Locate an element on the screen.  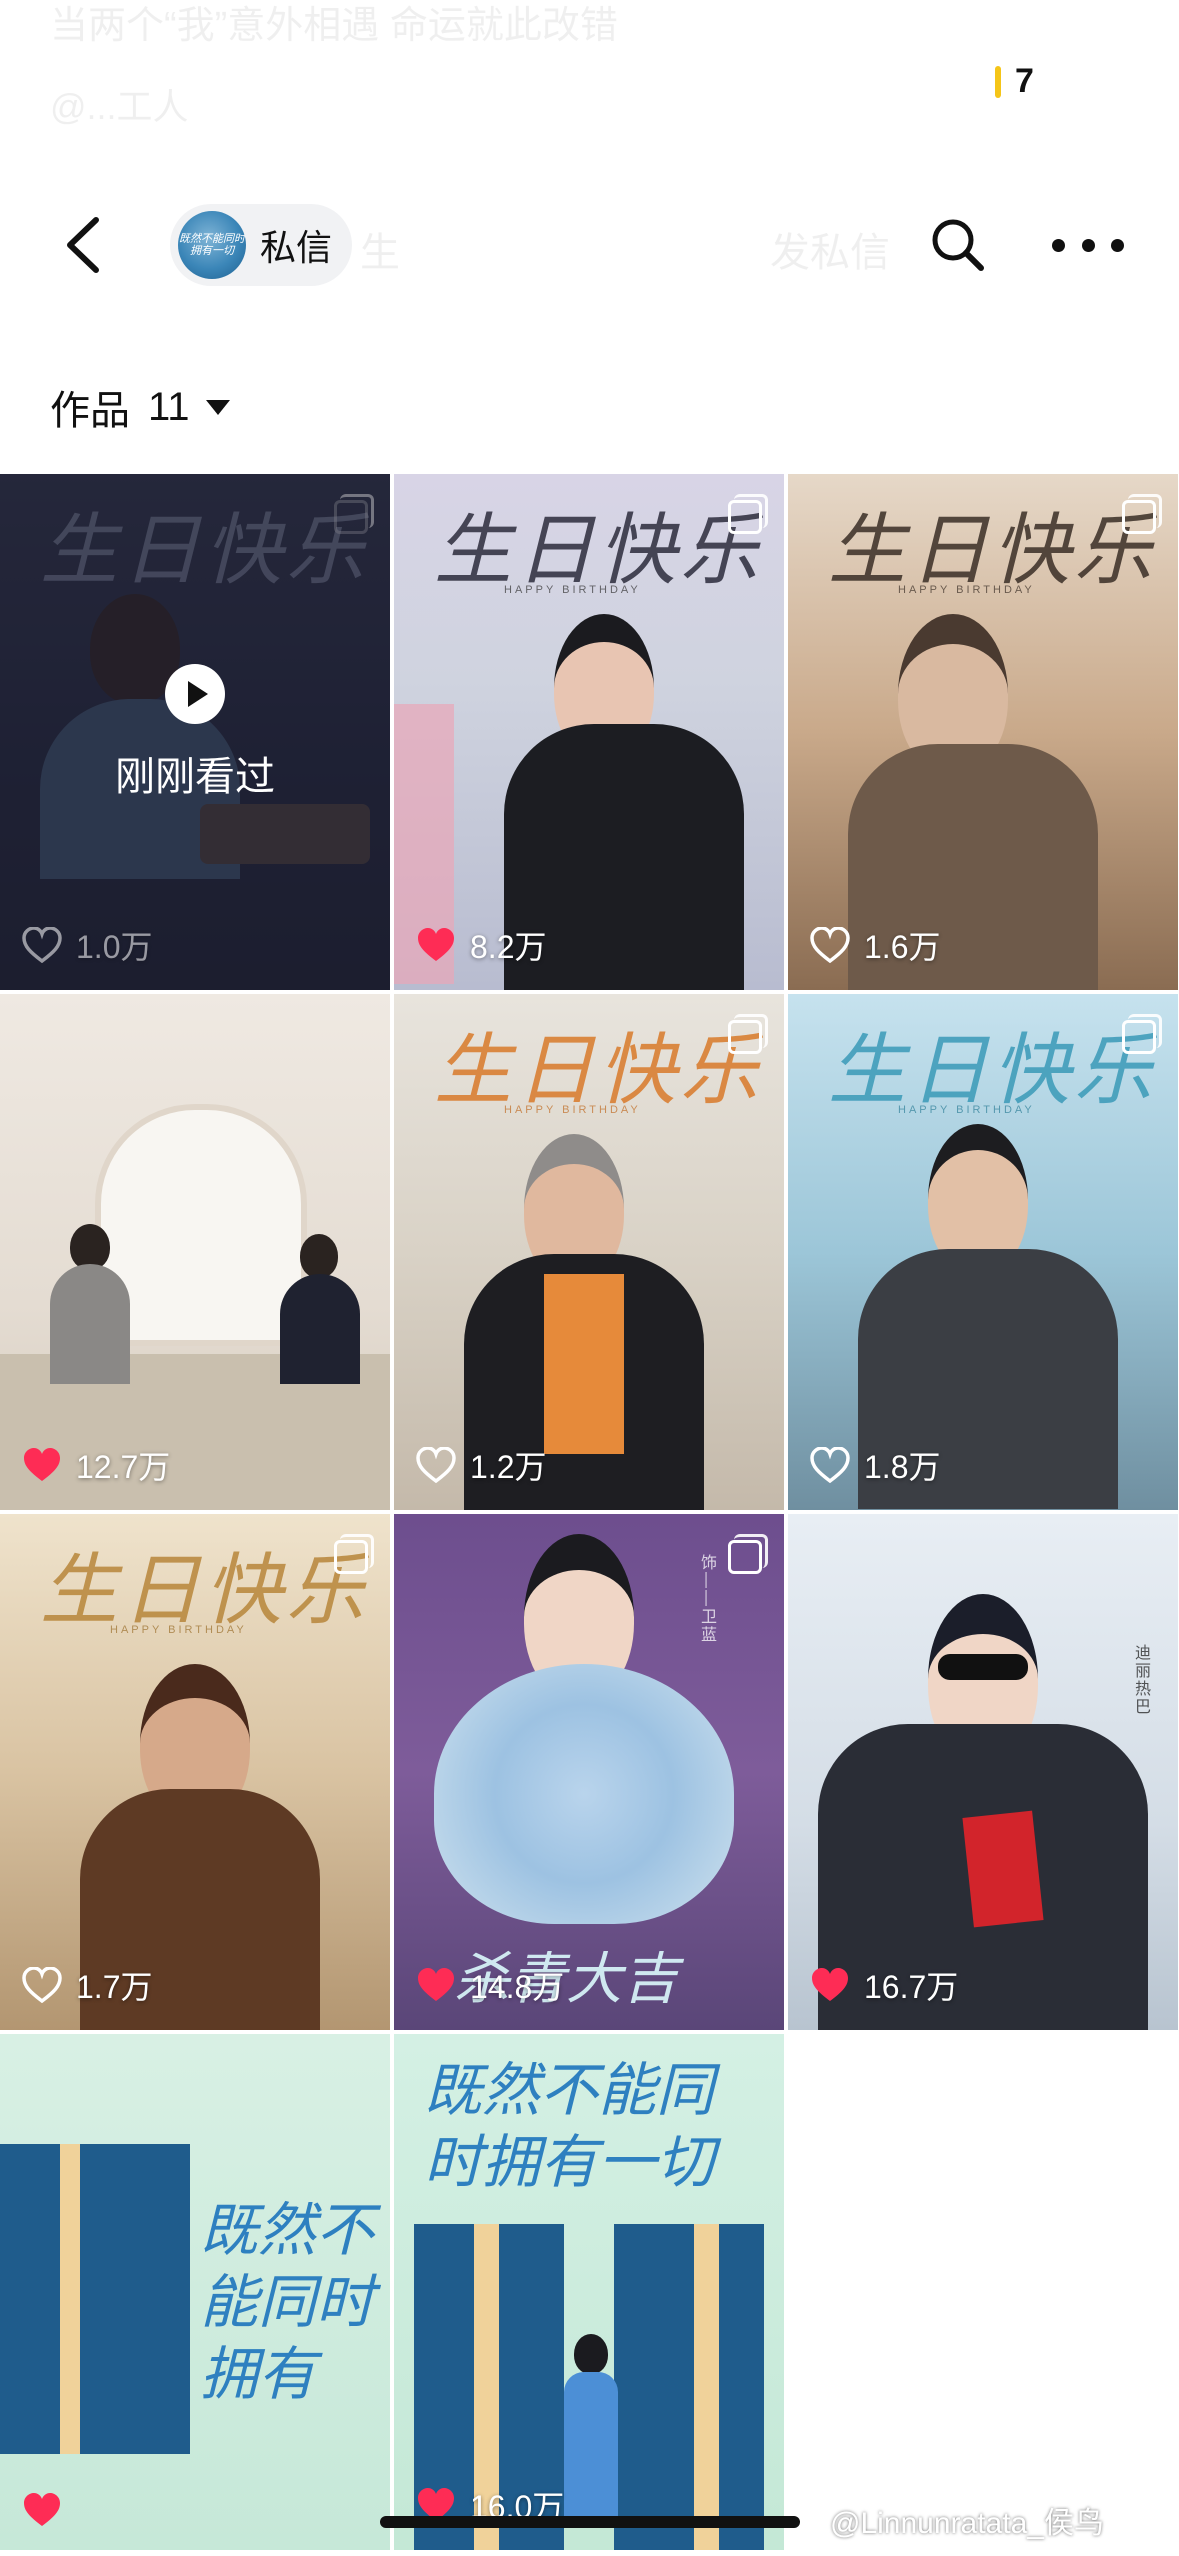
search-icon is located at coordinates (958, 245).